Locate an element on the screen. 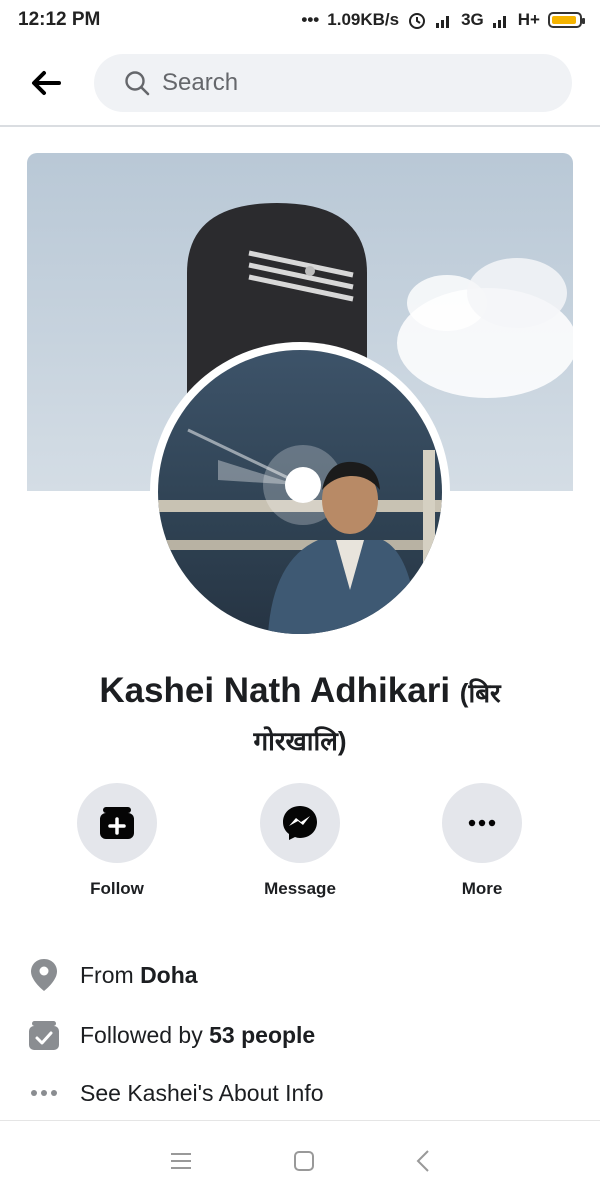 This screenshot has height=1201, width=600. profile-actions: Follow Message More is located at coordinates (300, 843).